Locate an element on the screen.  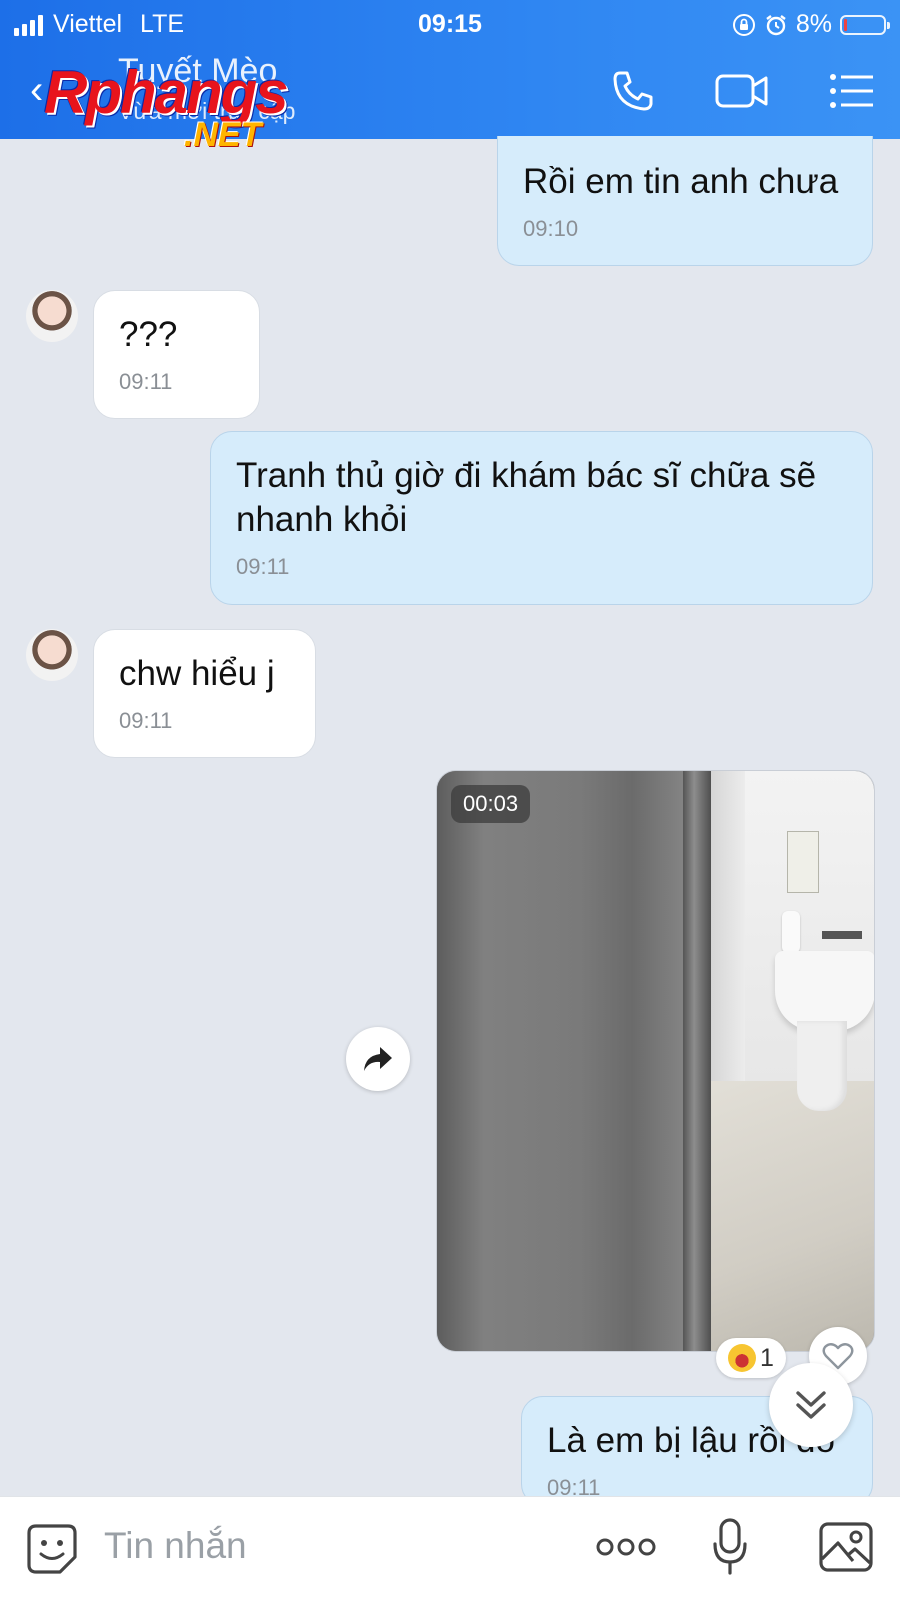
message-bubble-incoming: ??? 09:11 is located at coordinates (176, 354).